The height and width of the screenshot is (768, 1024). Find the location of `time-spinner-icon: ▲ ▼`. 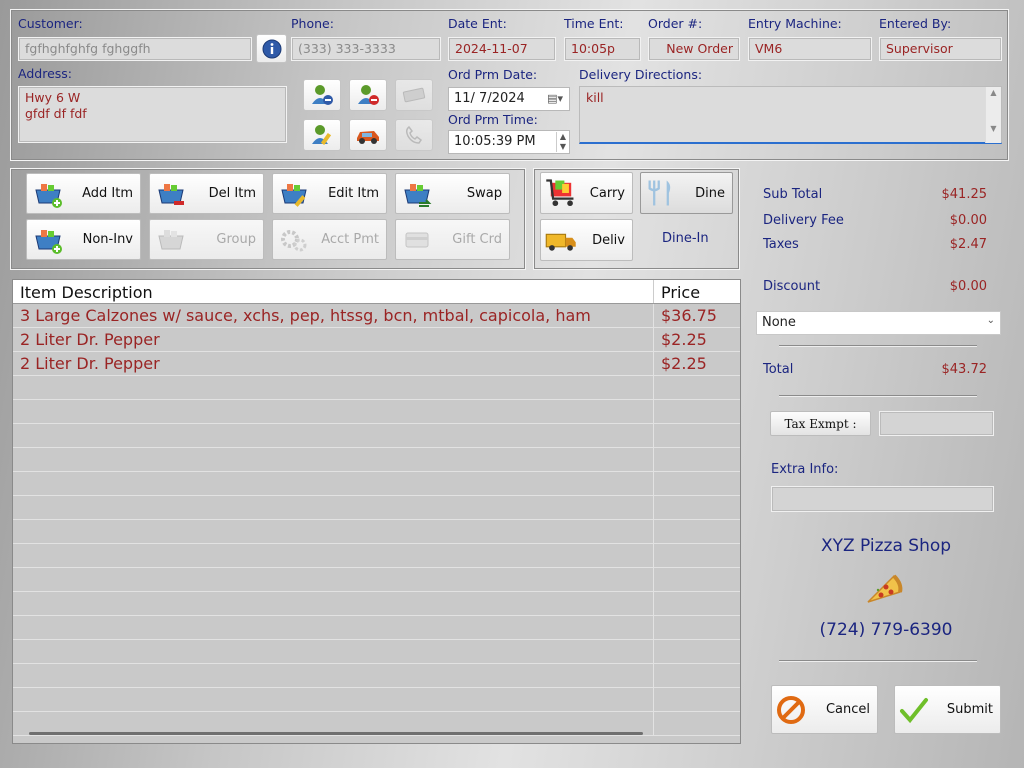

time-spinner-icon: ▲ ▼ is located at coordinates (560, 142).